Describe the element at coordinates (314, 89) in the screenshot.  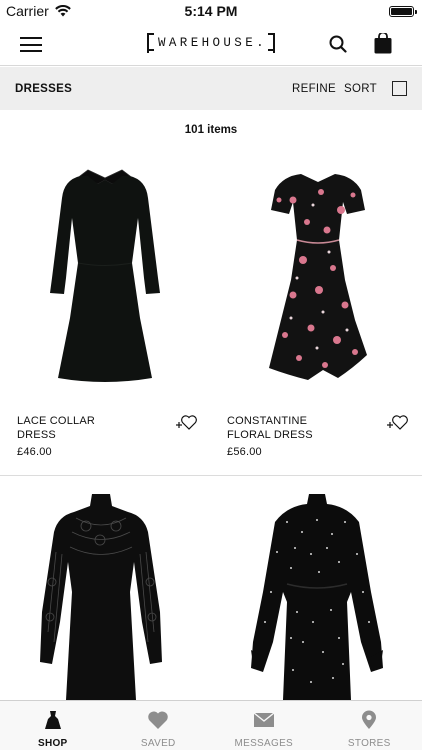
I see `refine-button: REFINE` at that location.